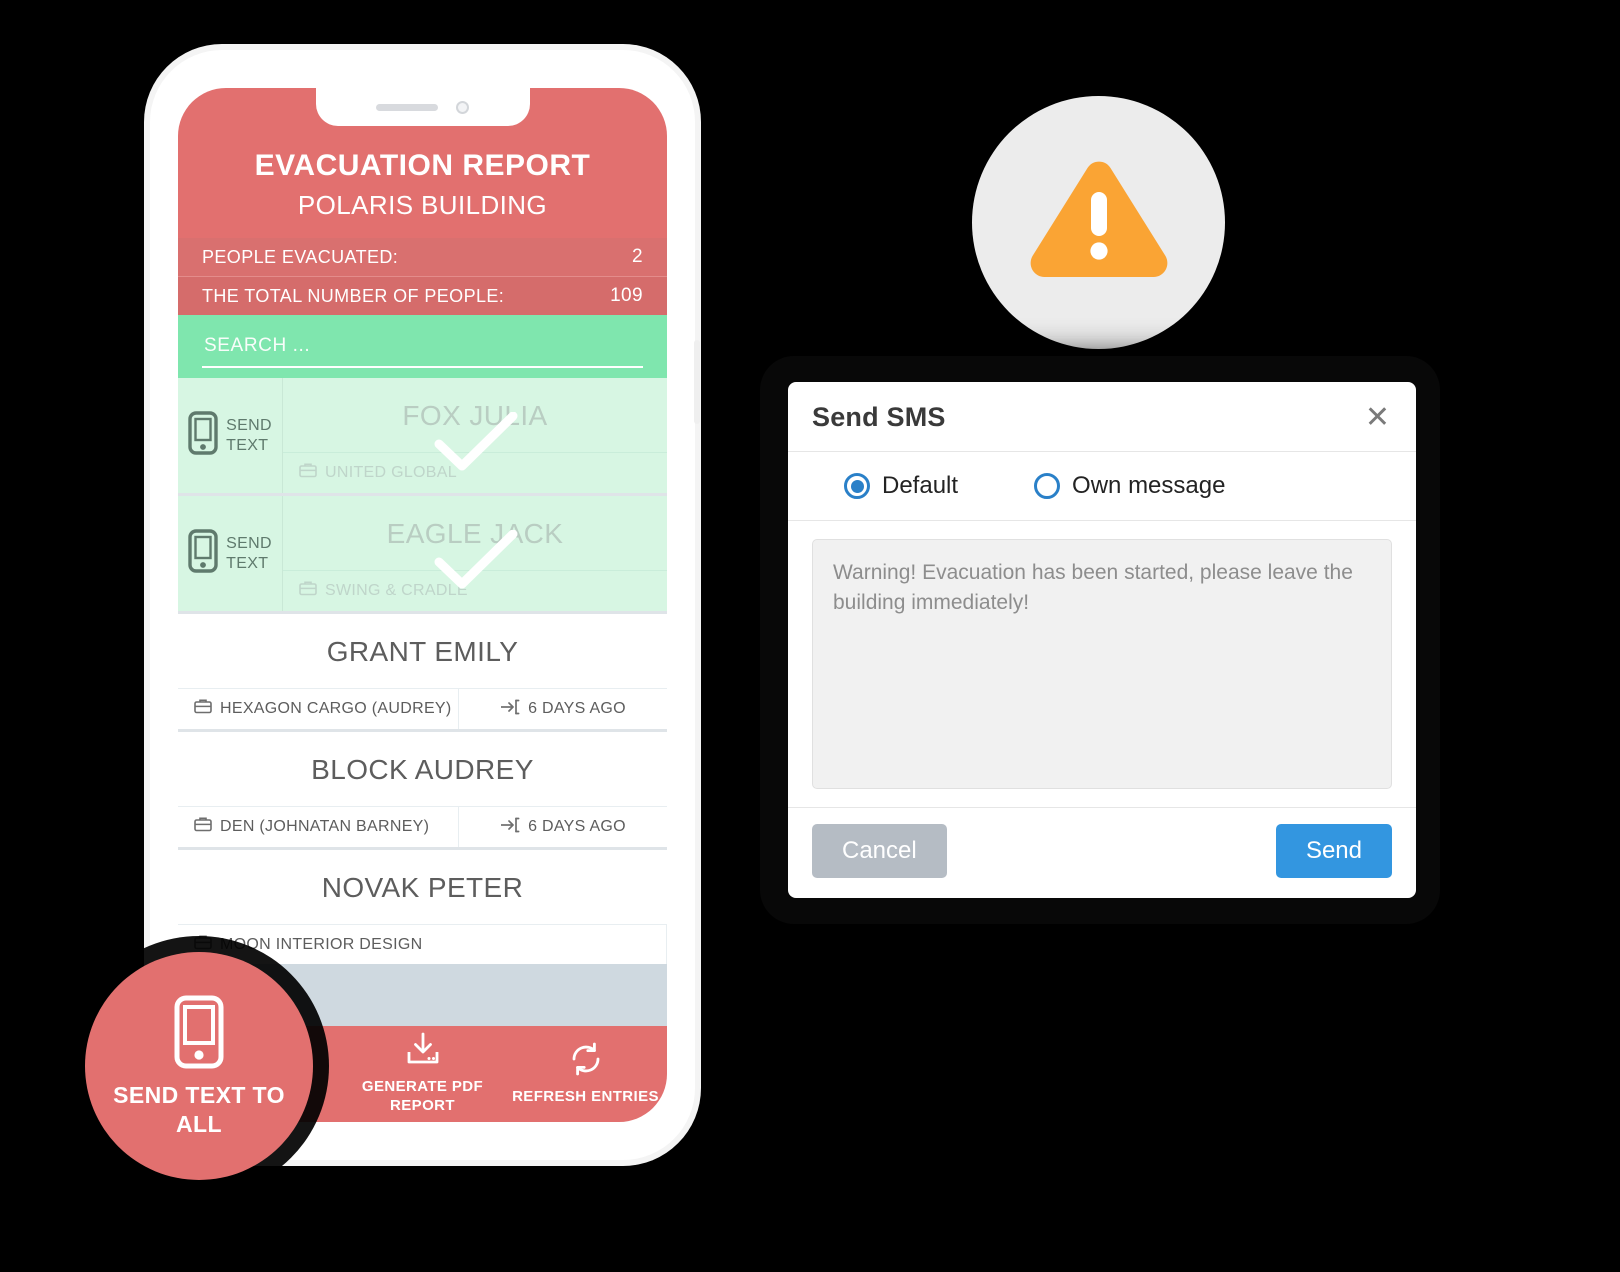 The image size is (1620, 1272). Describe the element at coordinates (1047, 486) in the screenshot. I see `radio-dot-own-message` at that location.